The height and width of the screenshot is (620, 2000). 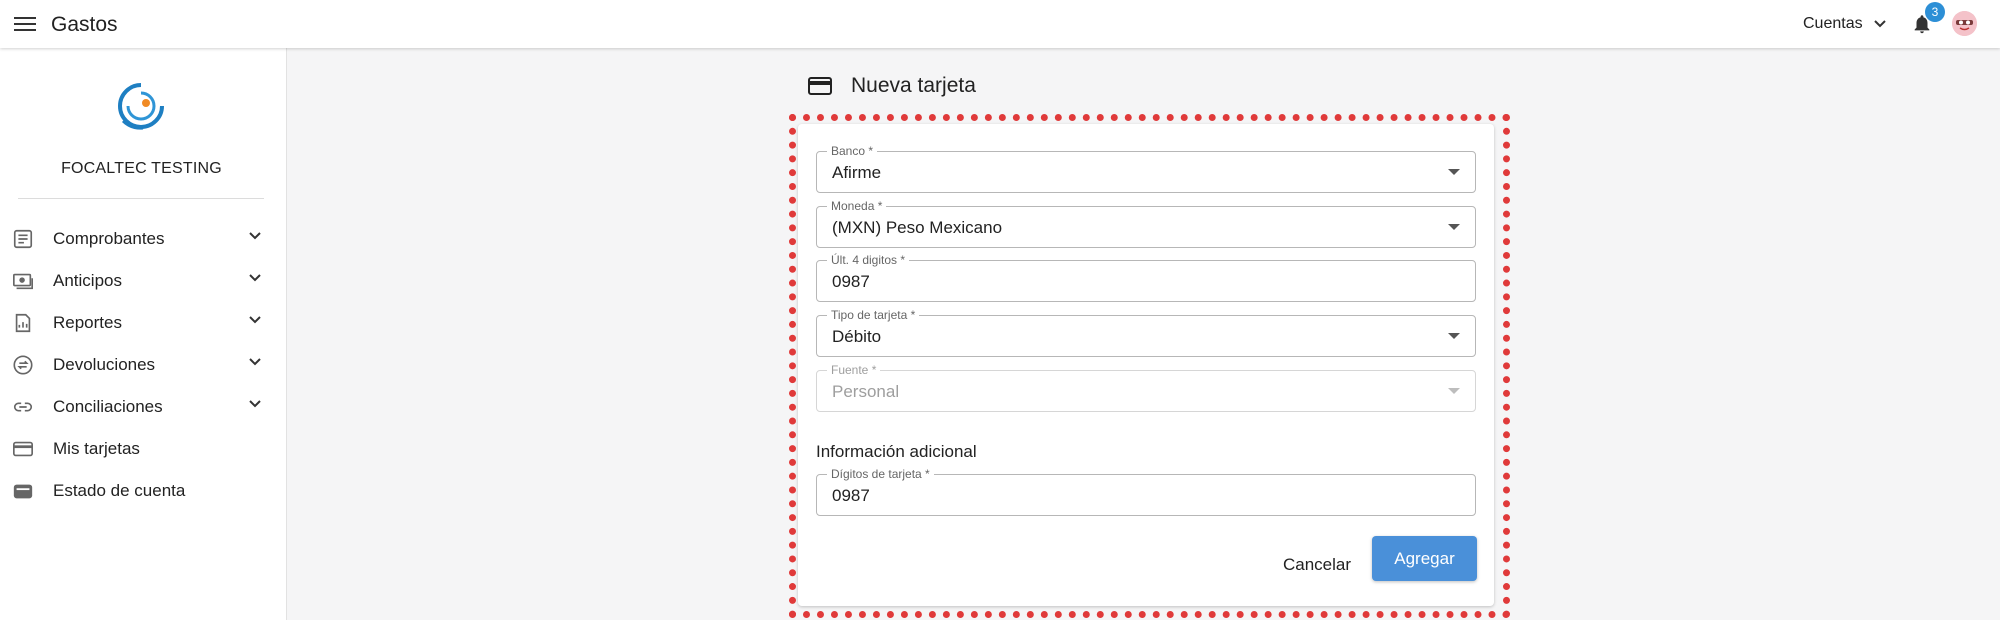 I want to click on currency-value: (MXN) Peso Mexicano, so click(x=917, y=227).